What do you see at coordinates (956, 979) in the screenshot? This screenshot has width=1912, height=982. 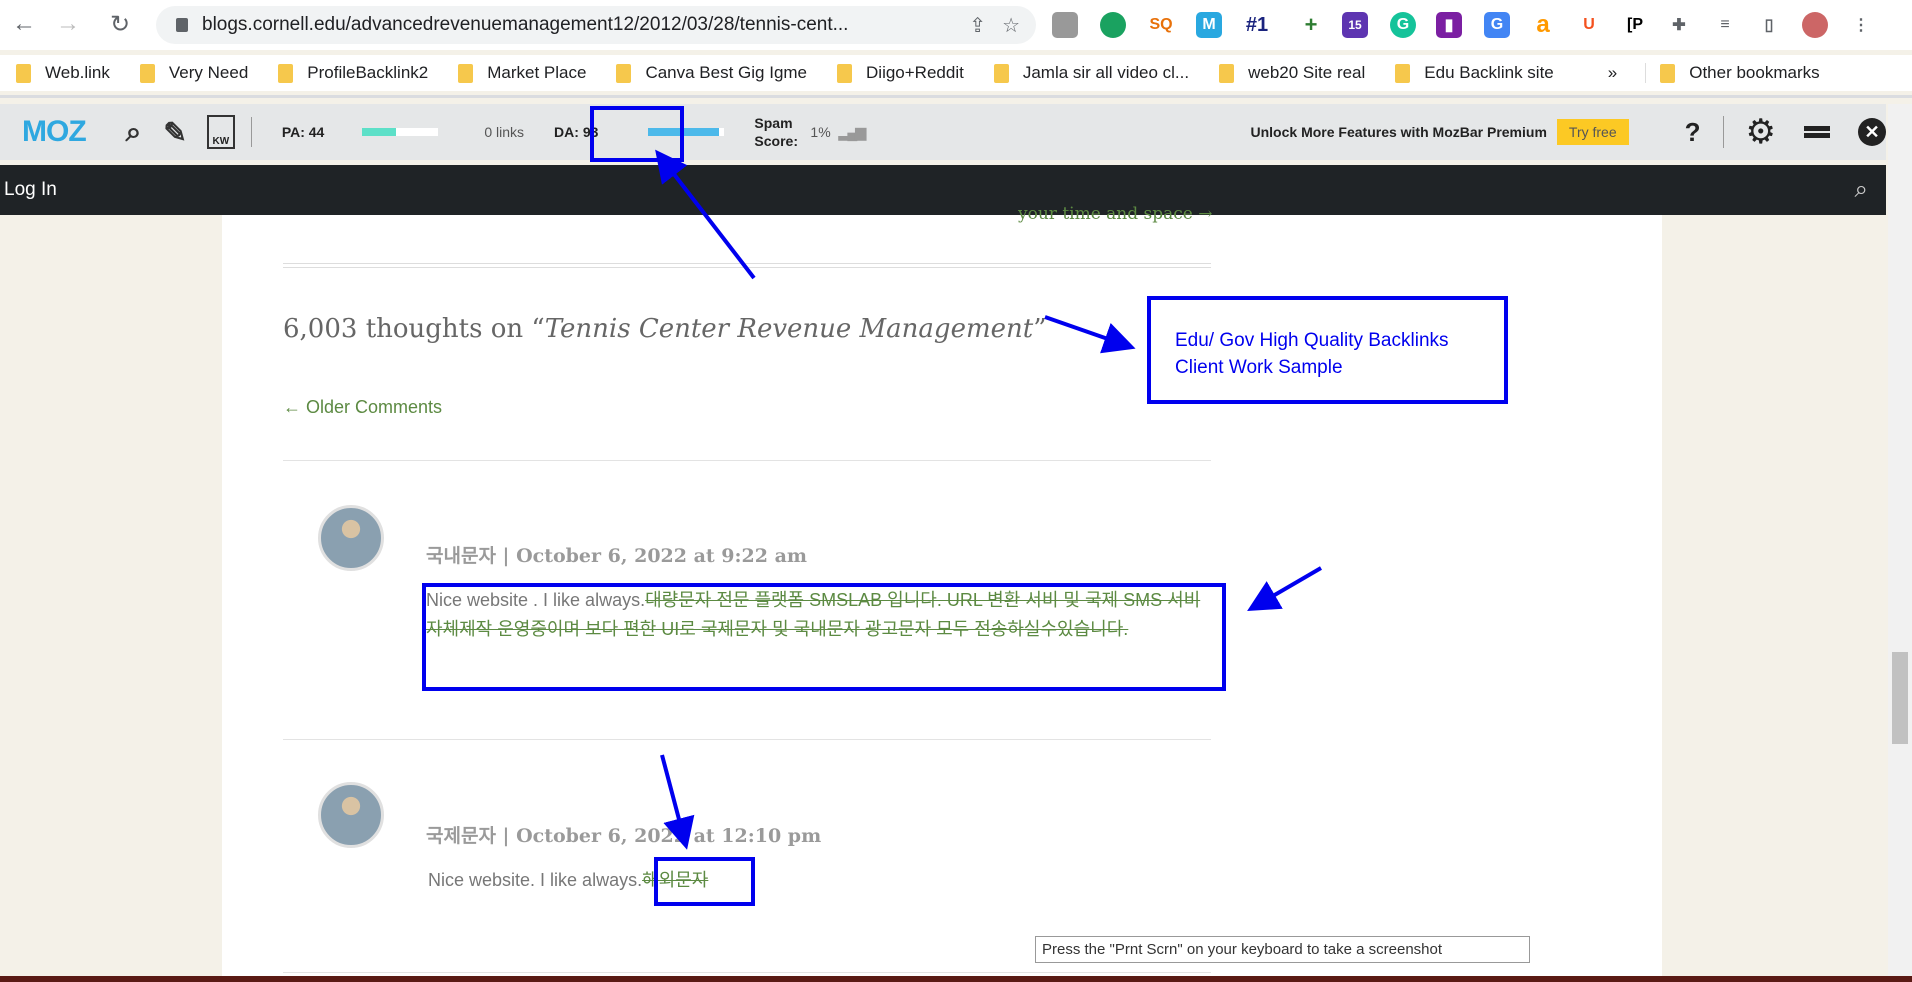 I see `taskbar-edge` at bounding box center [956, 979].